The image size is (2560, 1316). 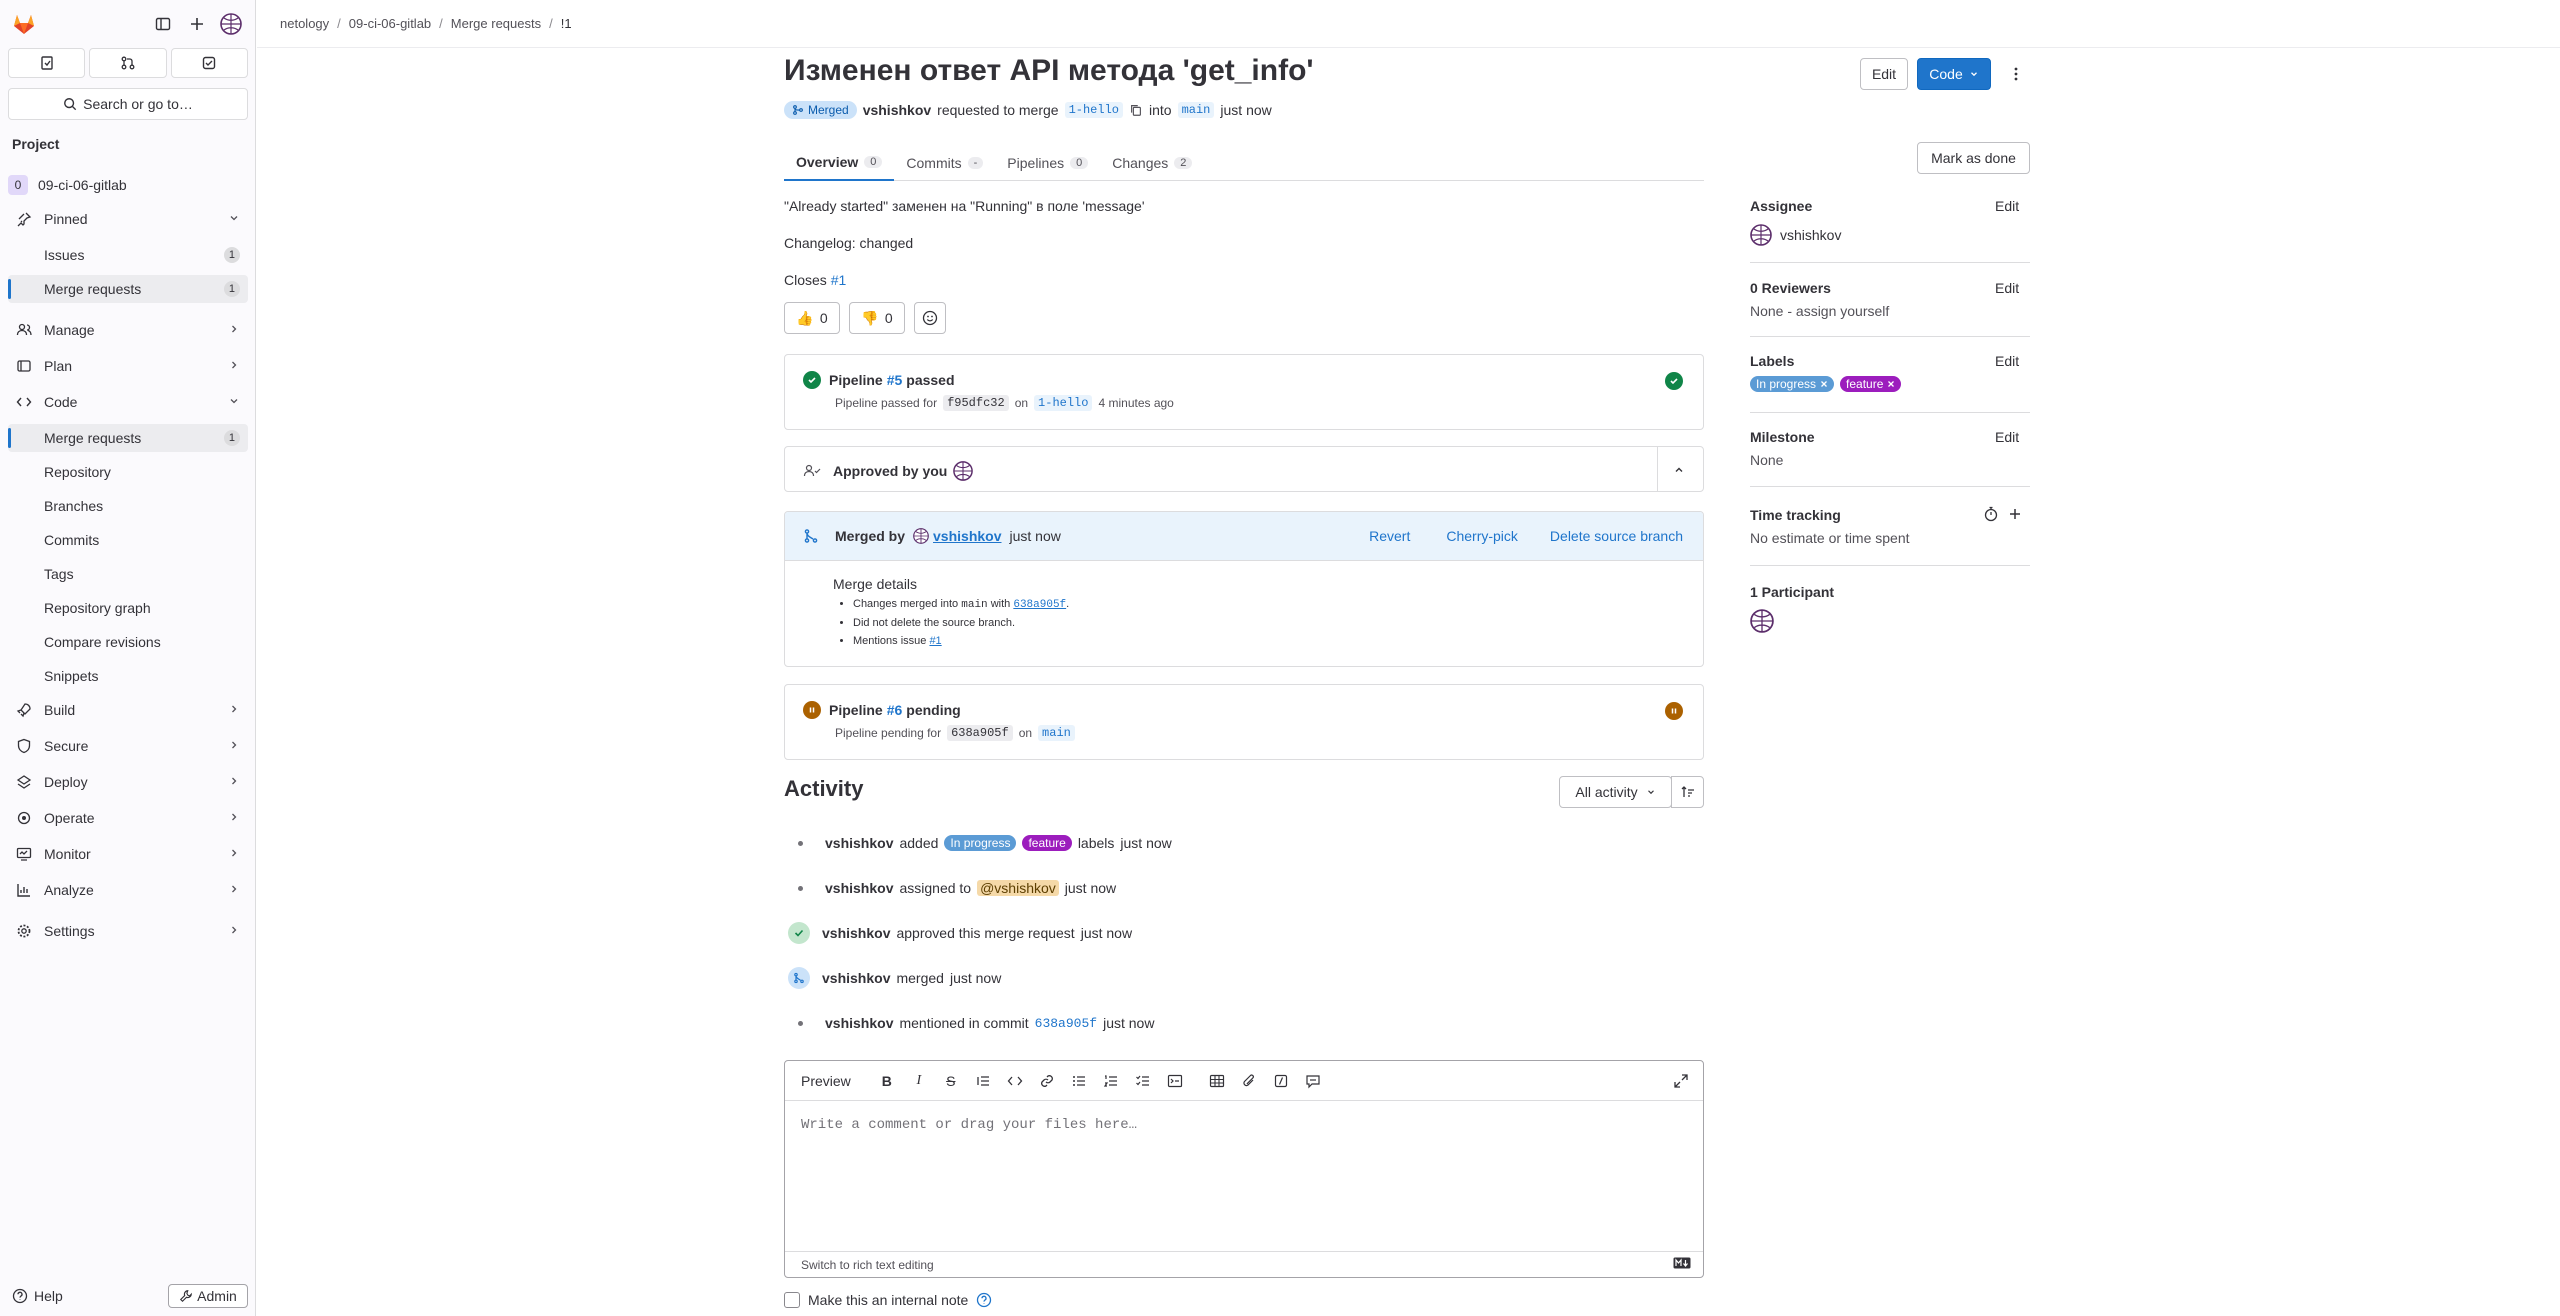 What do you see at coordinates (1056, 733) in the screenshot?
I see `branch-link: main` at bounding box center [1056, 733].